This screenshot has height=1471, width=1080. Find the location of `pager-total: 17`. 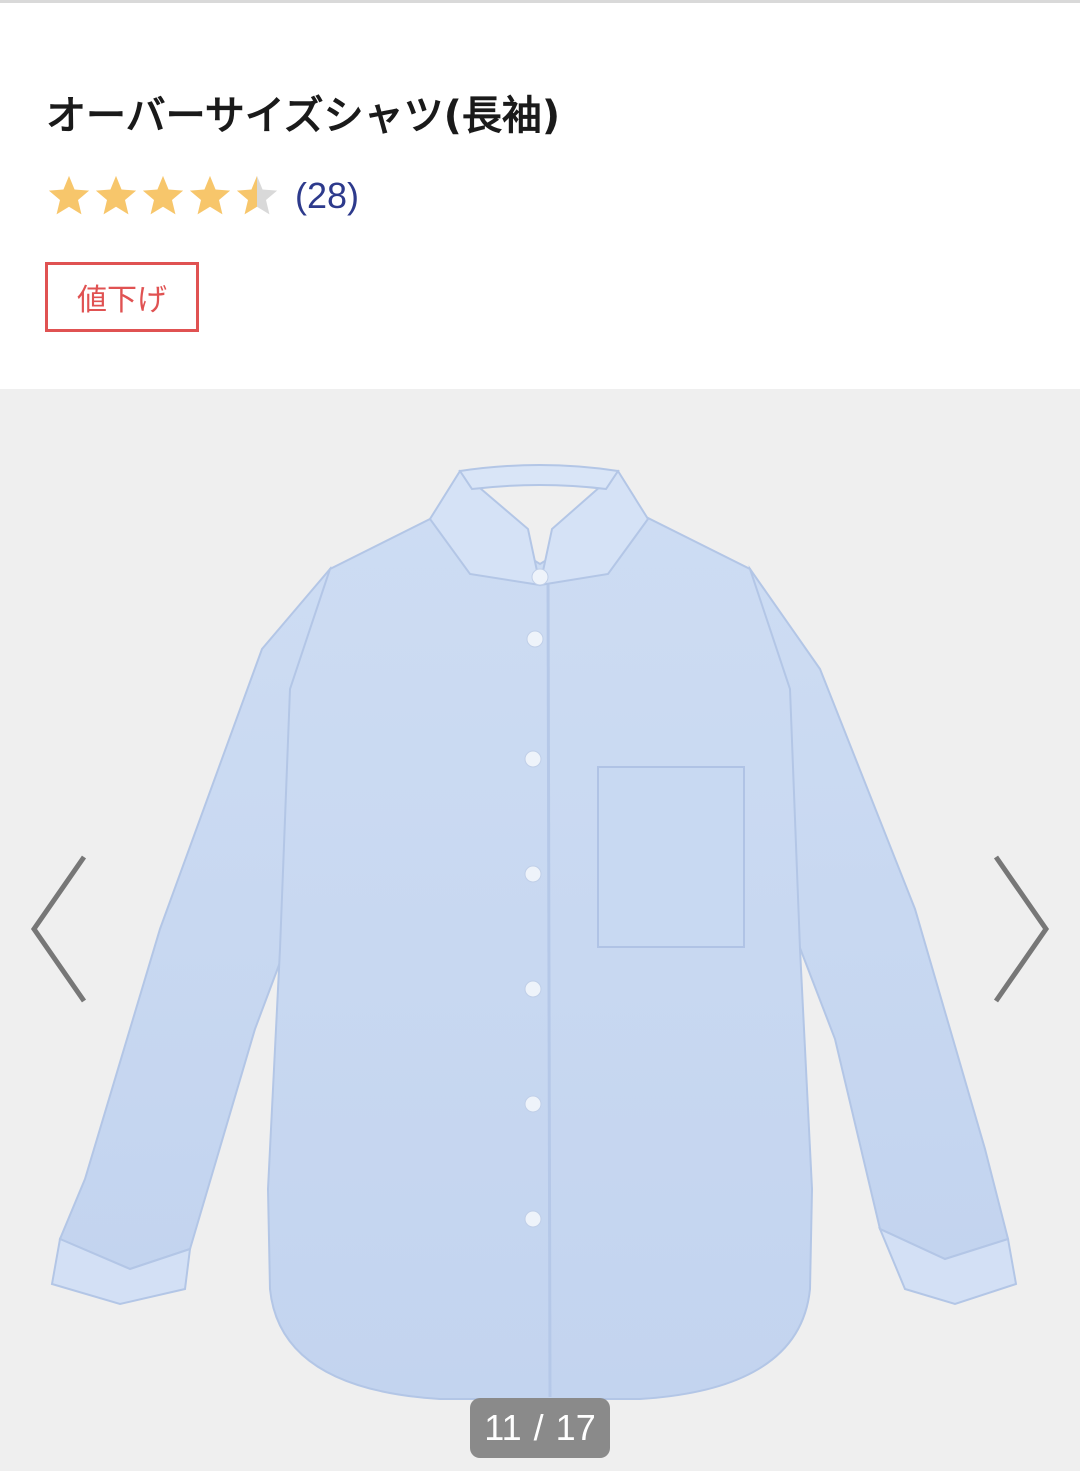

pager-total: 17 is located at coordinates (575, 1427).